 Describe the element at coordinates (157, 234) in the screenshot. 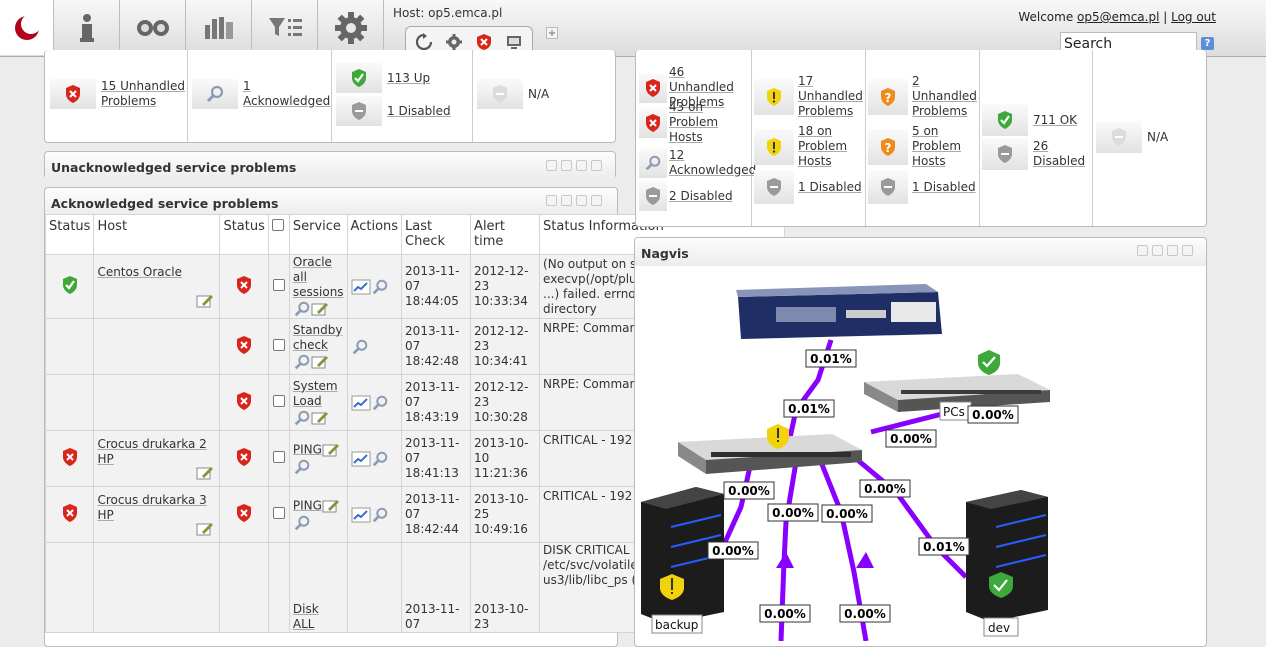

I see `column-header-host: Host` at that location.